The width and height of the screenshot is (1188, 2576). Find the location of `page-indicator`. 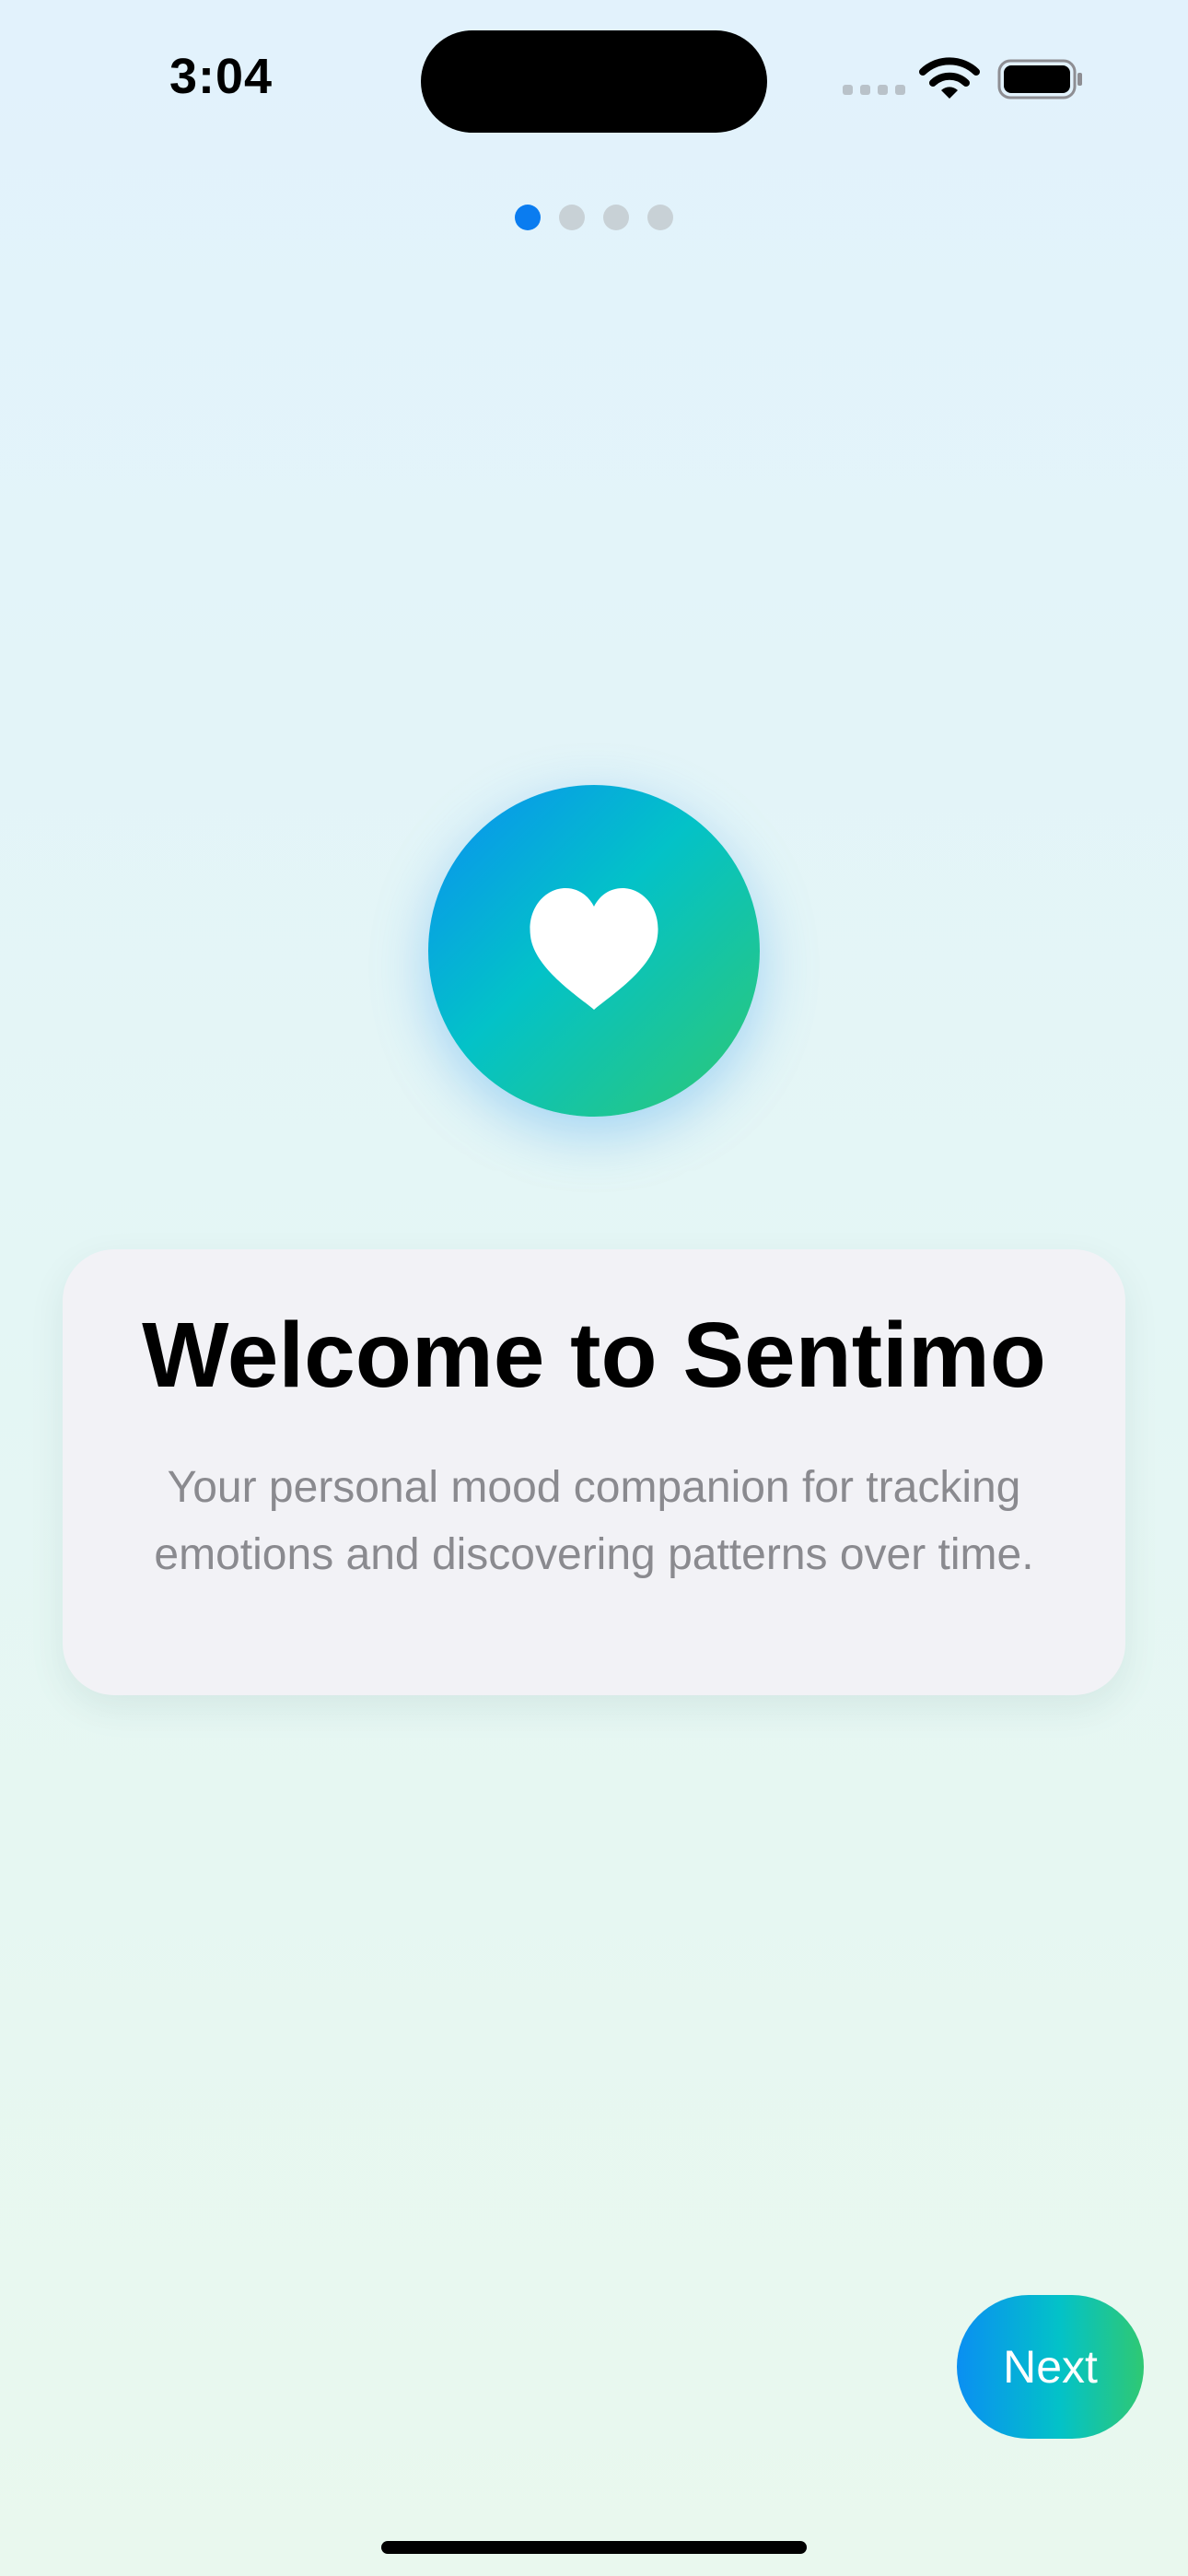

page-indicator is located at coordinates (594, 217).